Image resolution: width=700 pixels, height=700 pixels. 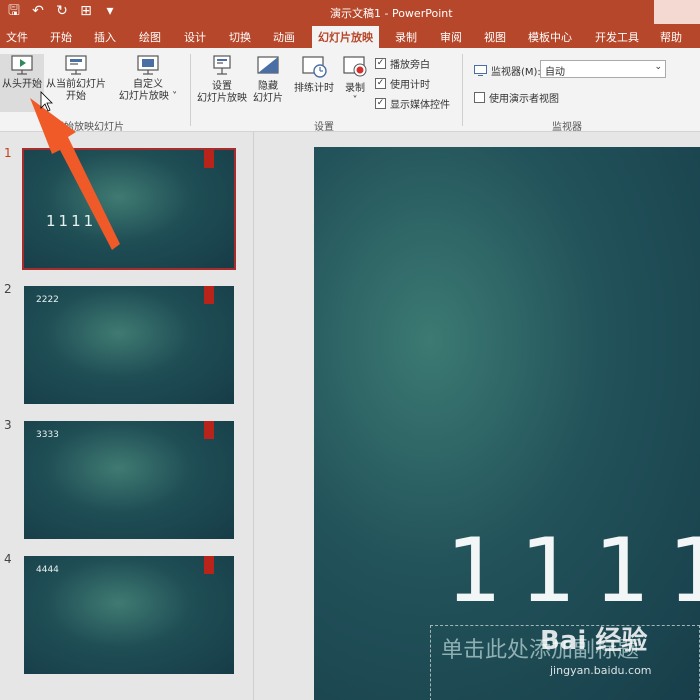 I want to click on from-start-label: 从头开始, so click(x=22, y=84).